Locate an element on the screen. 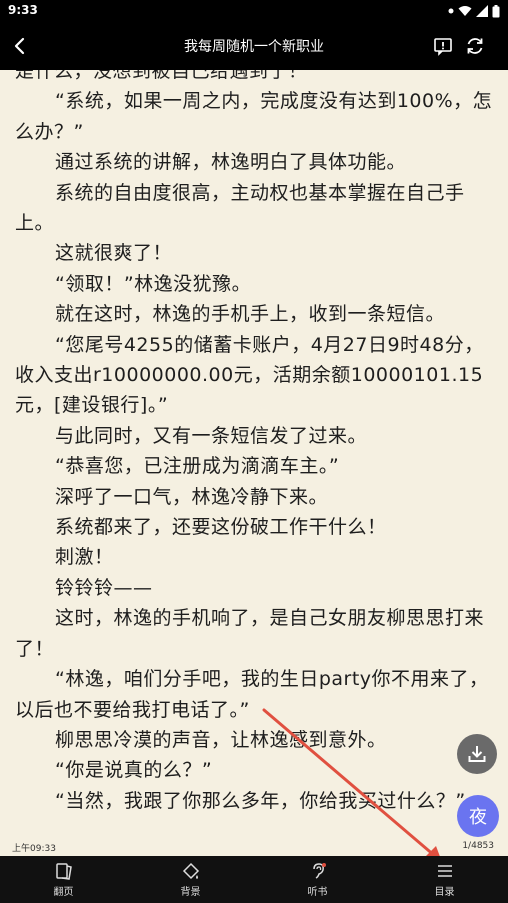 This screenshot has height=903, width=508. paragraph: 刺激！ is located at coordinates (84, 557).